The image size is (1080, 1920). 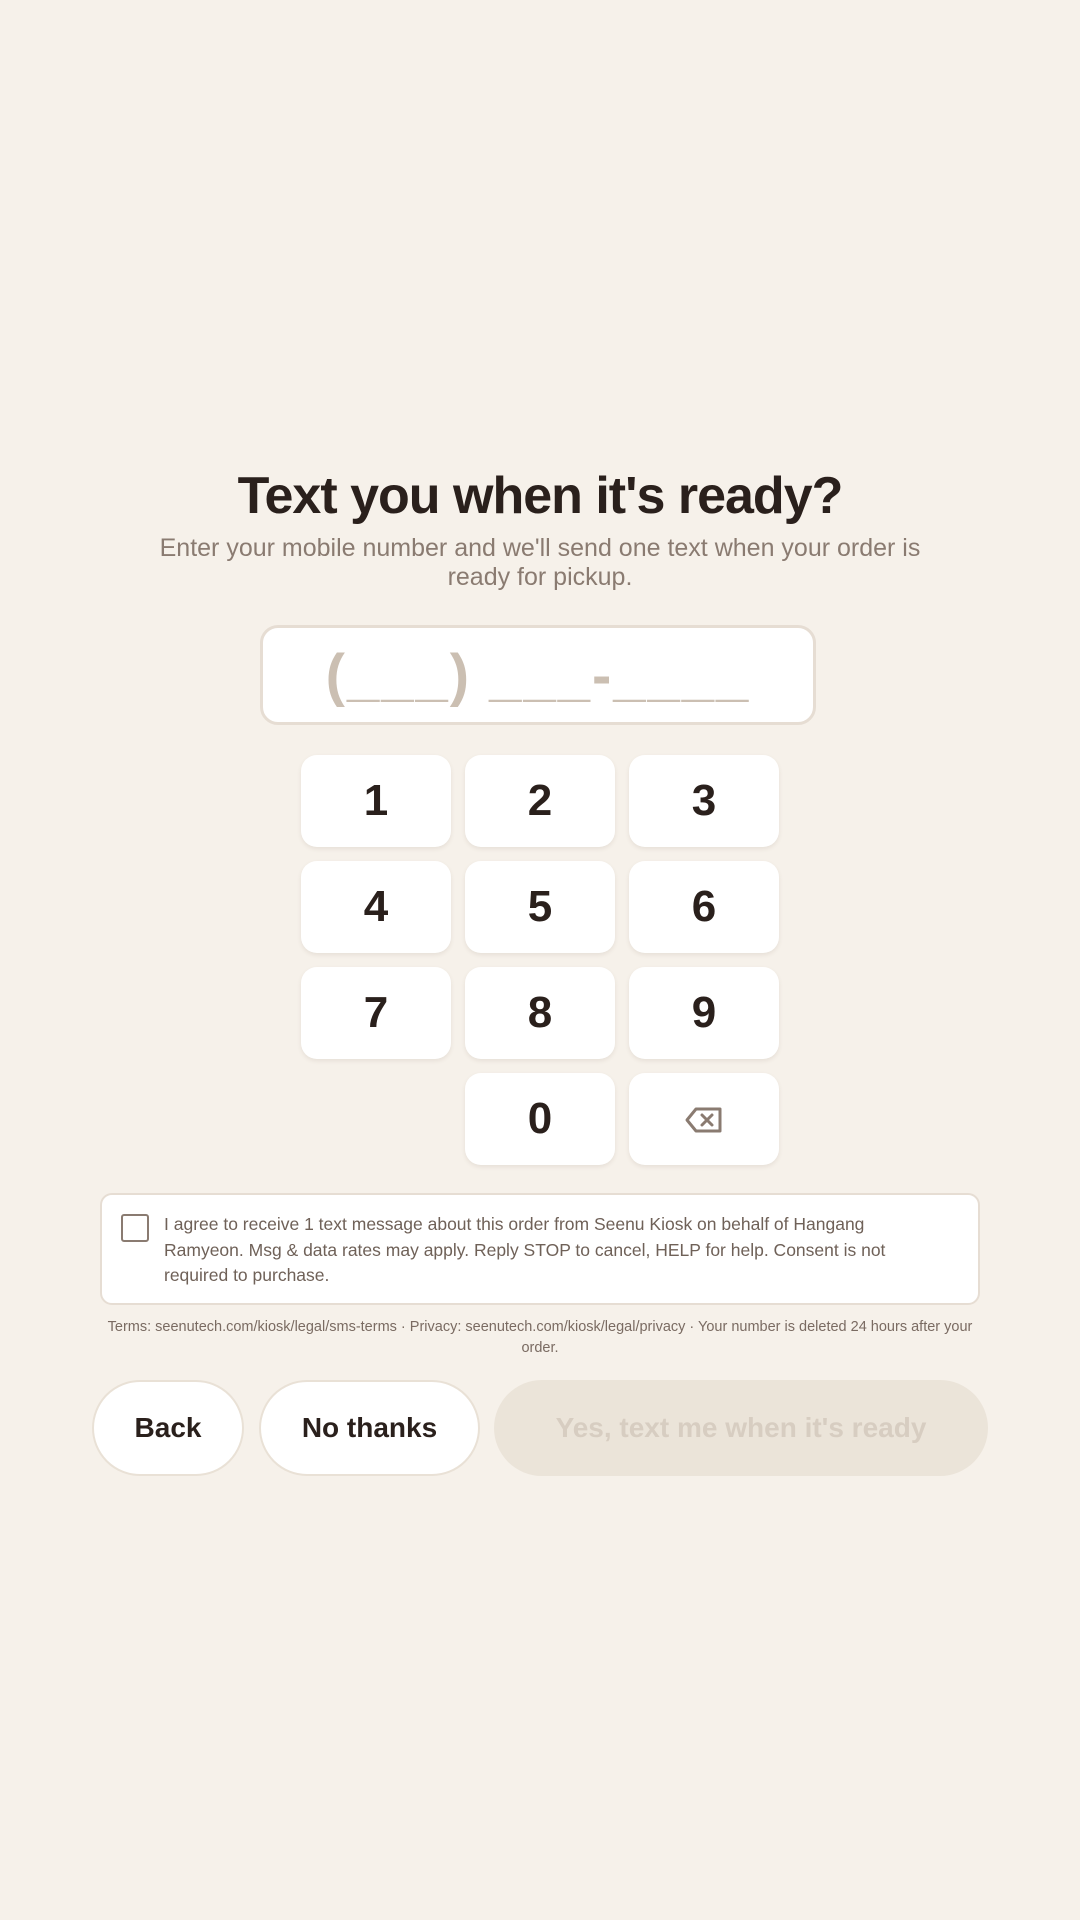 What do you see at coordinates (540, 1119) in the screenshot?
I see `key-0: 0` at bounding box center [540, 1119].